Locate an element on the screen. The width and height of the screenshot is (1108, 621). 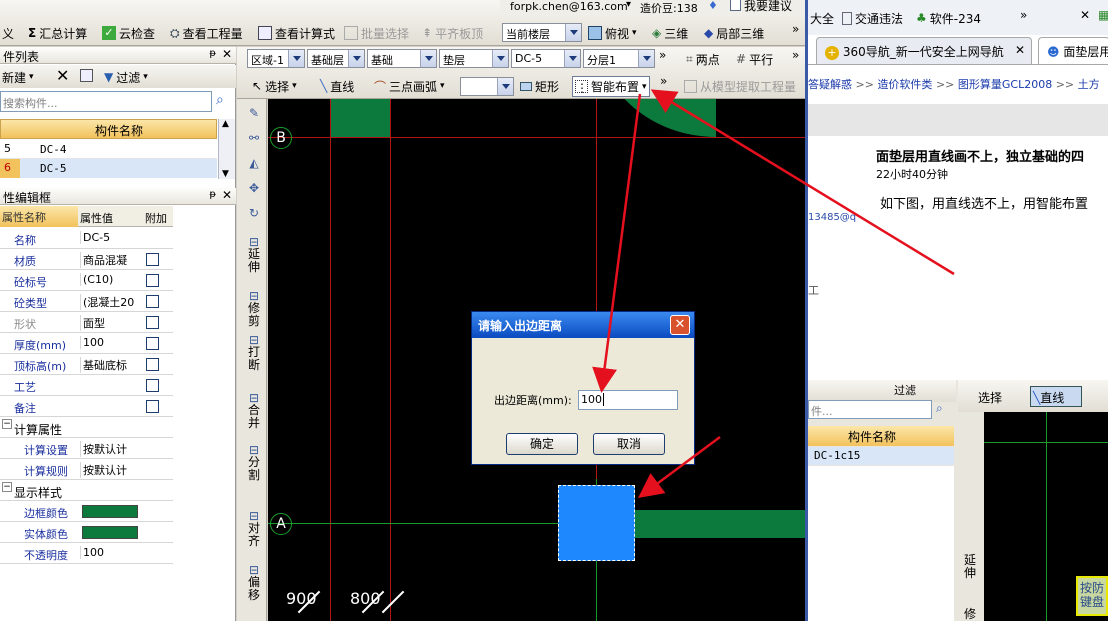
arrow-to-blue-block is located at coordinates (679, 466).